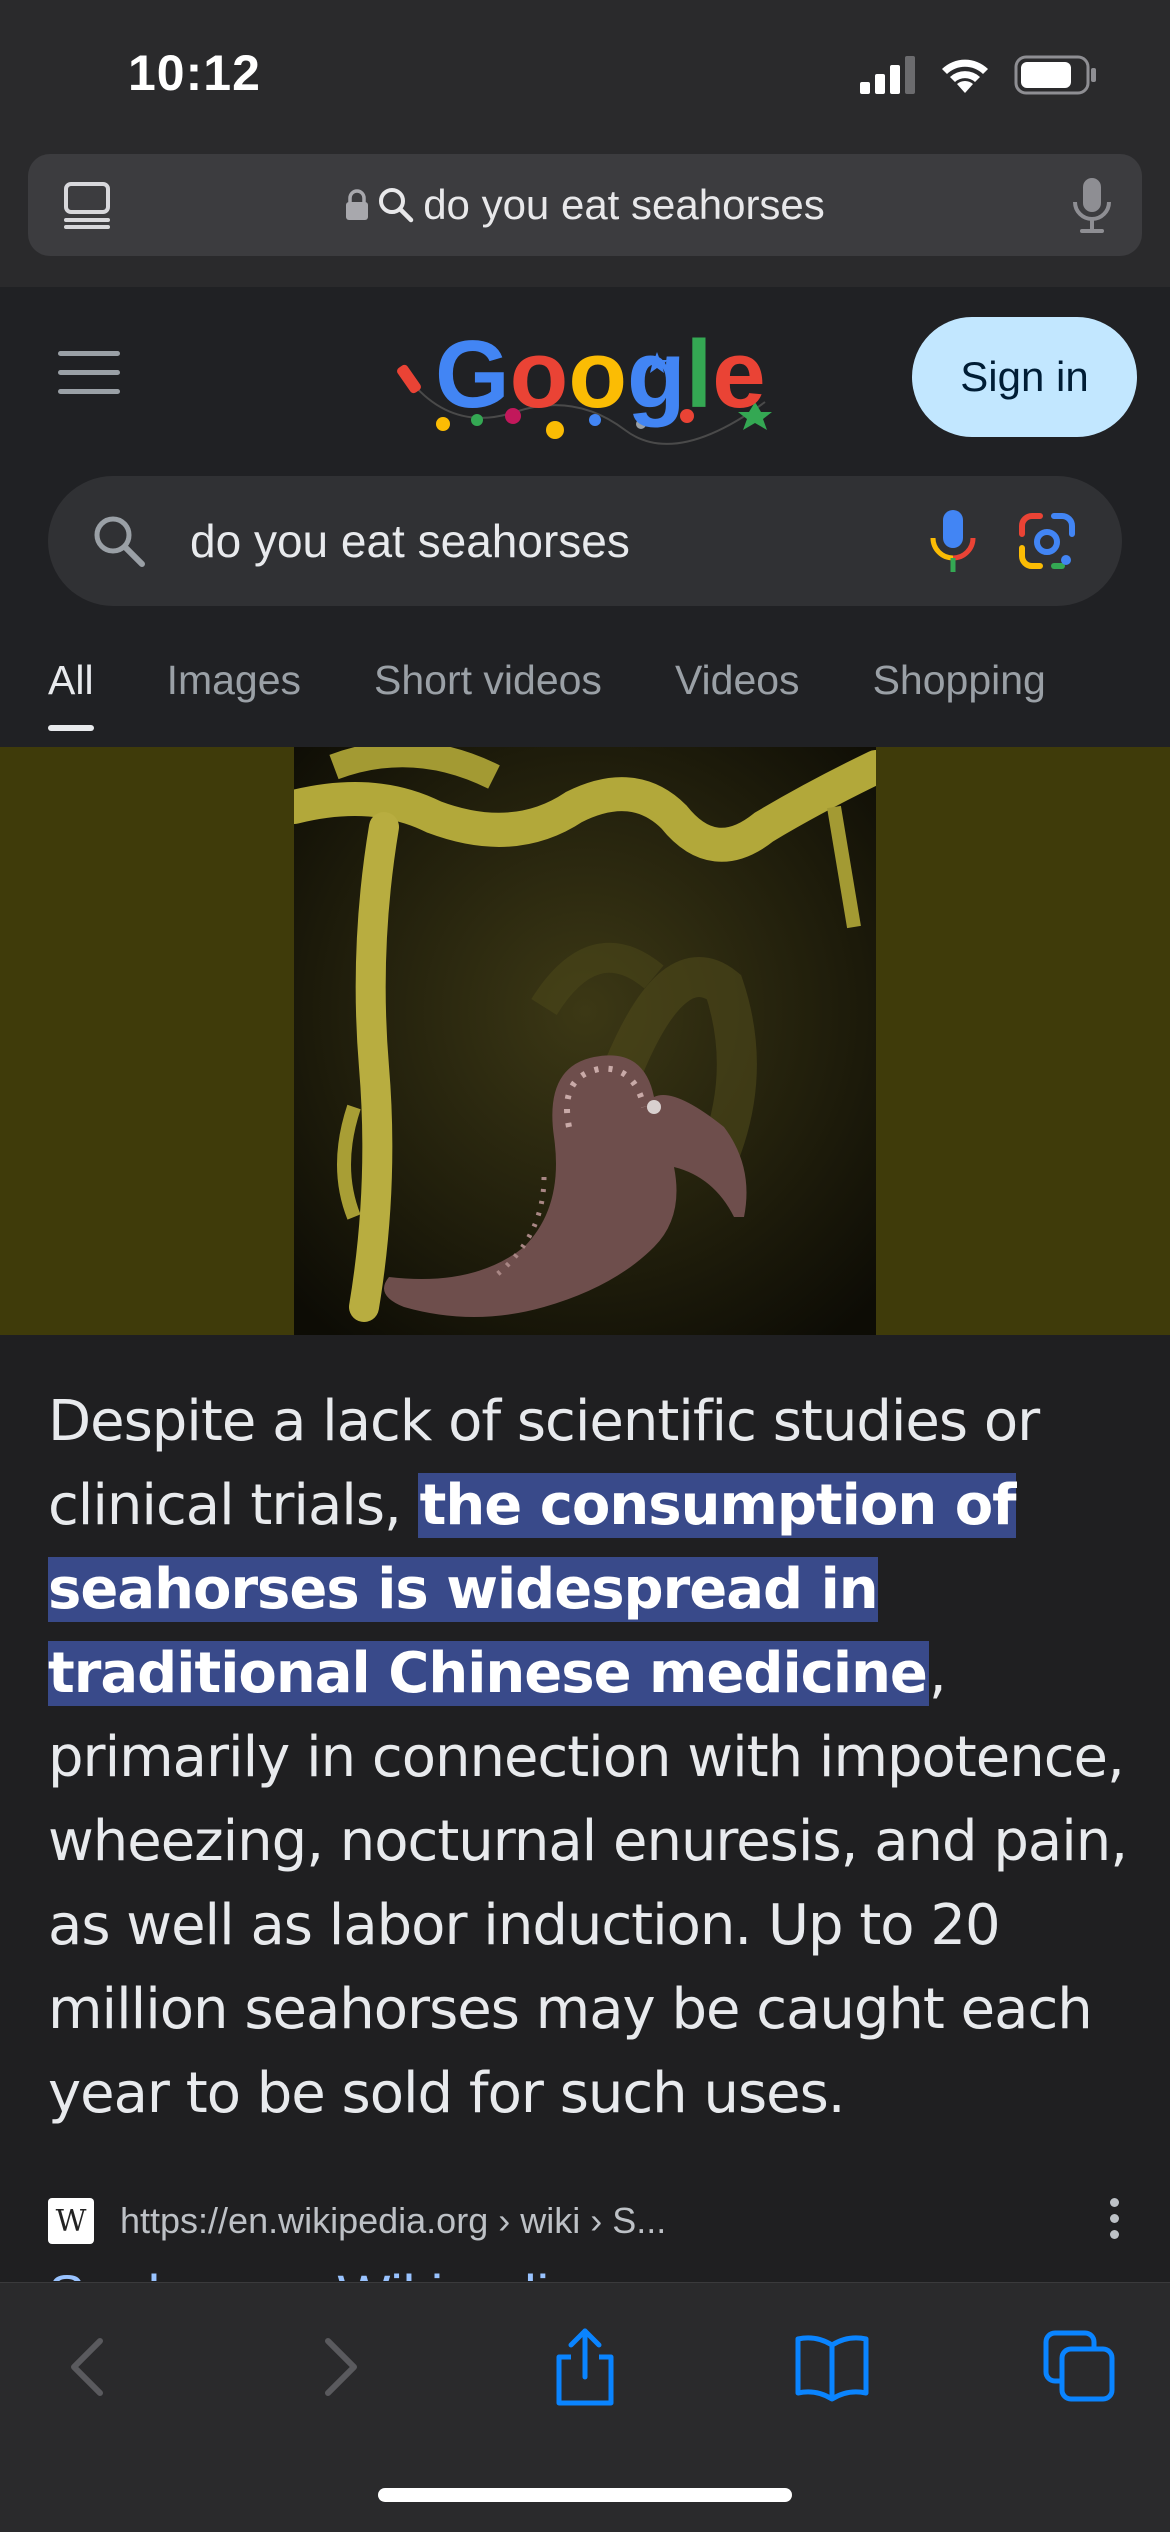  I want to click on url-text: do you eat seahorses, so click(624, 204).